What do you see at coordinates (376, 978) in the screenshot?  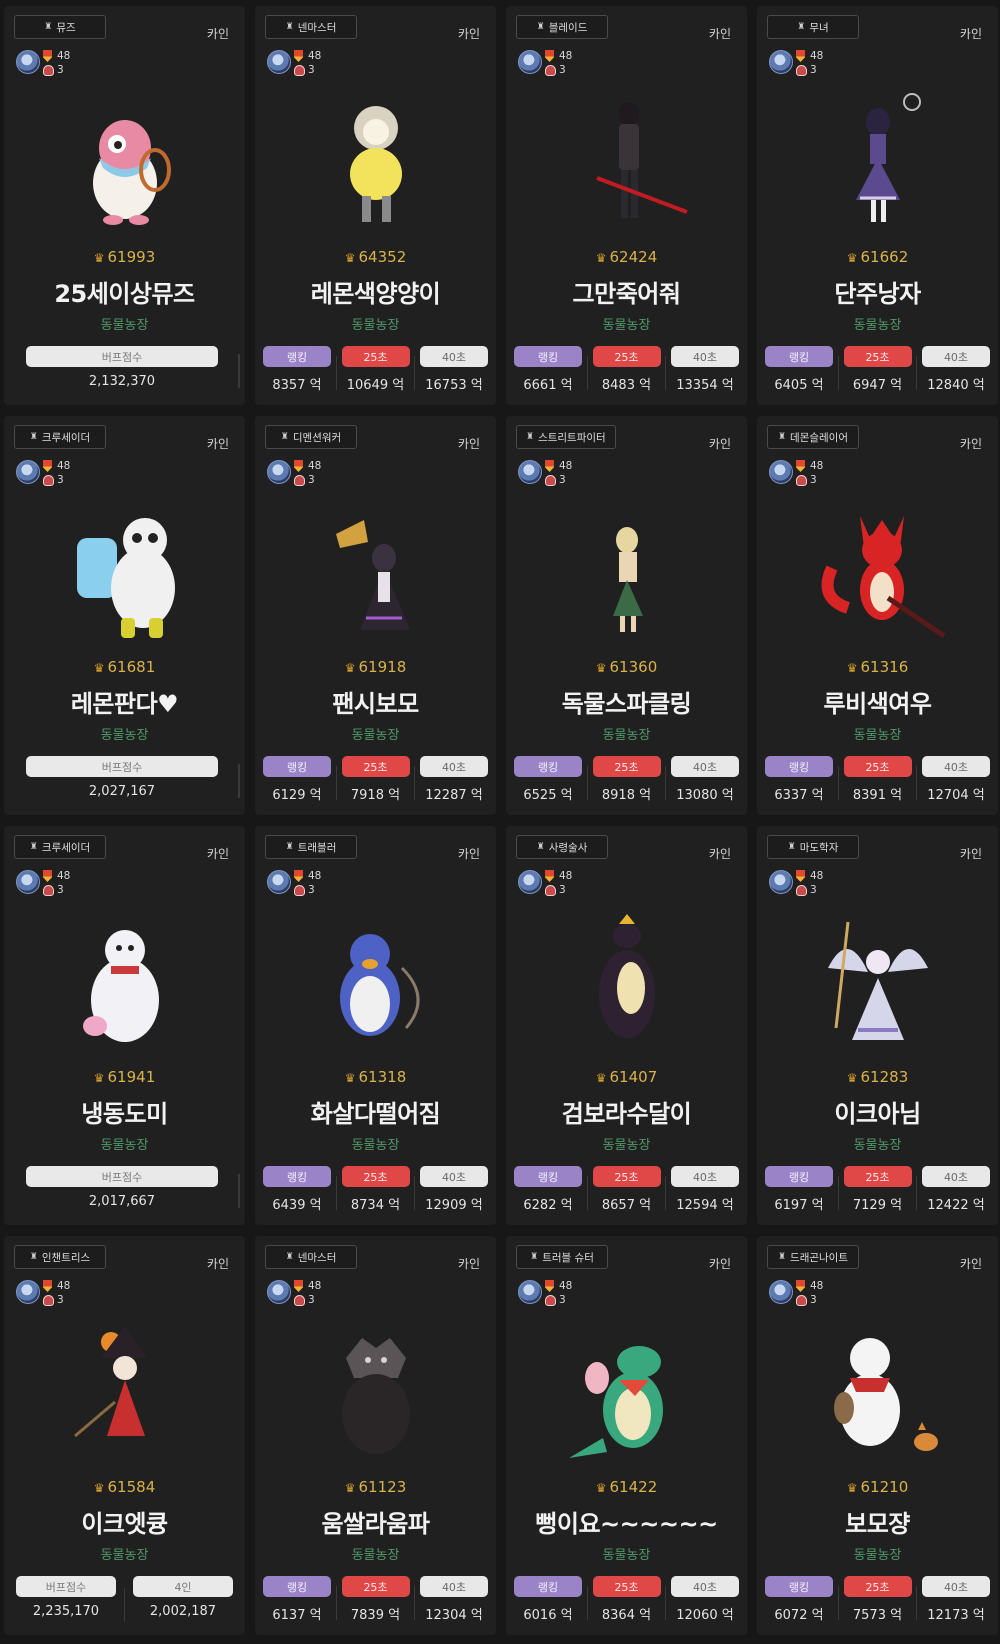 I see `blue-penguin-sprite-icon` at bounding box center [376, 978].